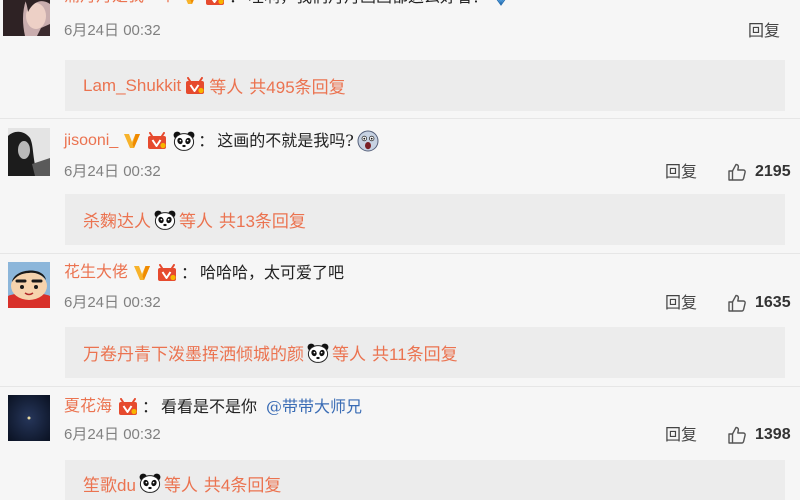 This screenshot has height=500, width=800. I want to click on comment-text: 哇啊，我们丹丹画画都这么好看！, so click(368, 4).